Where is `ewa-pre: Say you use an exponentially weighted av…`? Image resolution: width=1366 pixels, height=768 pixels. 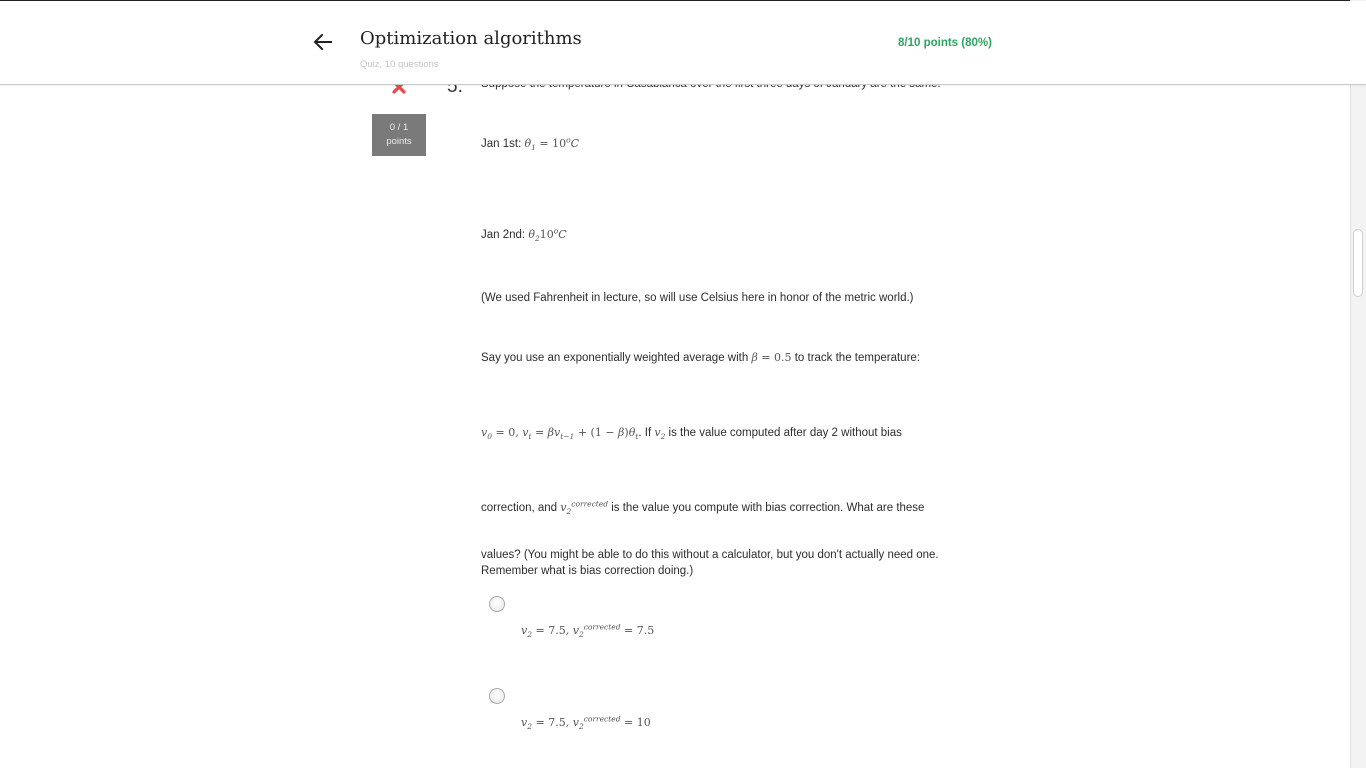 ewa-pre: Say you use an exponentially weighted av… is located at coordinates (616, 358).